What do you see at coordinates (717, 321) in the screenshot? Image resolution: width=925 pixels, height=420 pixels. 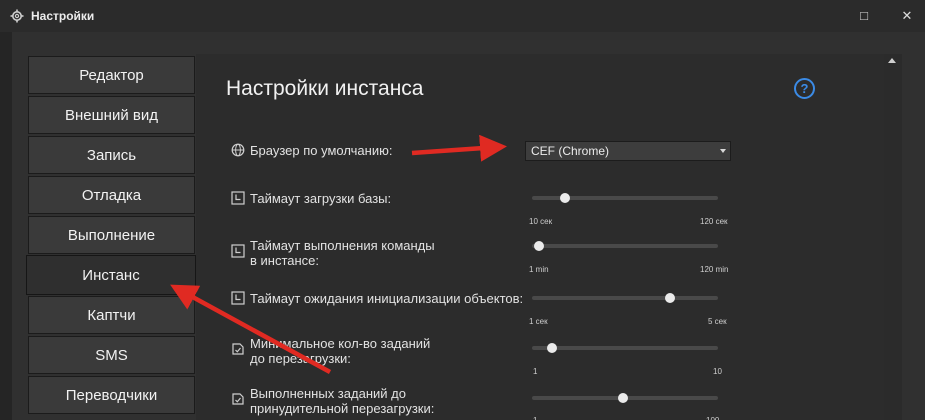 I see `slider-max-label: 5 сек` at bounding box center [717, 321].